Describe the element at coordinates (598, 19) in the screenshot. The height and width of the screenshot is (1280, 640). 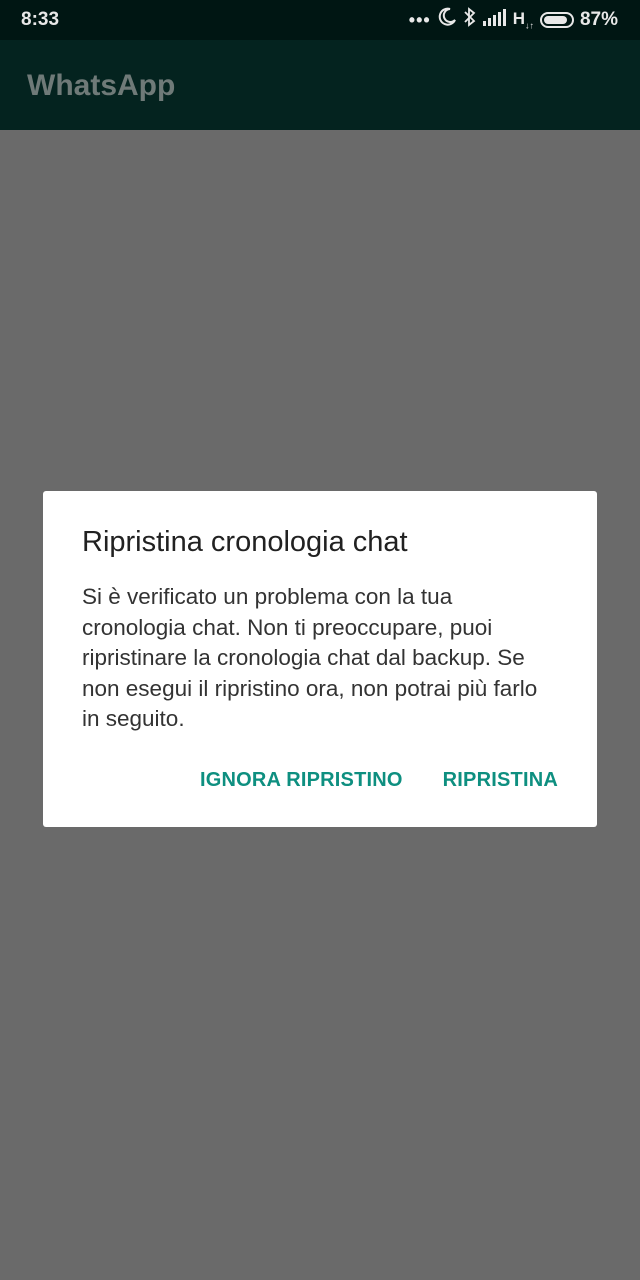
I see `battery-percent: 87%` at that location.